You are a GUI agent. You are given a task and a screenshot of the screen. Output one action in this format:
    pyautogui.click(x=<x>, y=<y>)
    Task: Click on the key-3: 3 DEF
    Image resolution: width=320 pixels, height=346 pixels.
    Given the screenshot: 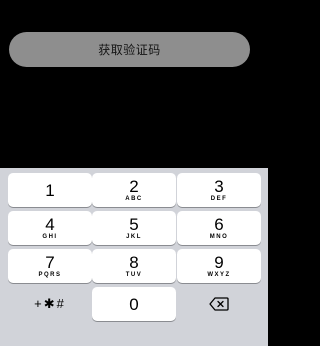 What is the action you would take?
    pyautogui.click(x=219, y=190)
    